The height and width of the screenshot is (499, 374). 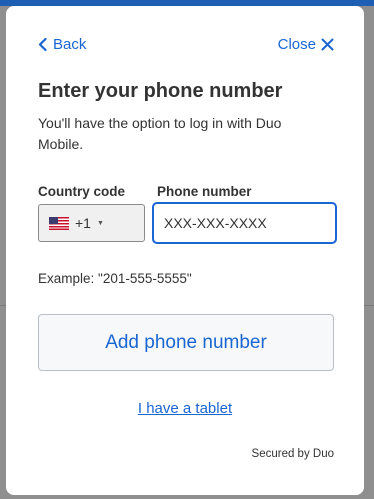 What do you see at coordinates (296, 44) in the screenshot?
I see `close-label: Close` at bounding box center [296, 44].